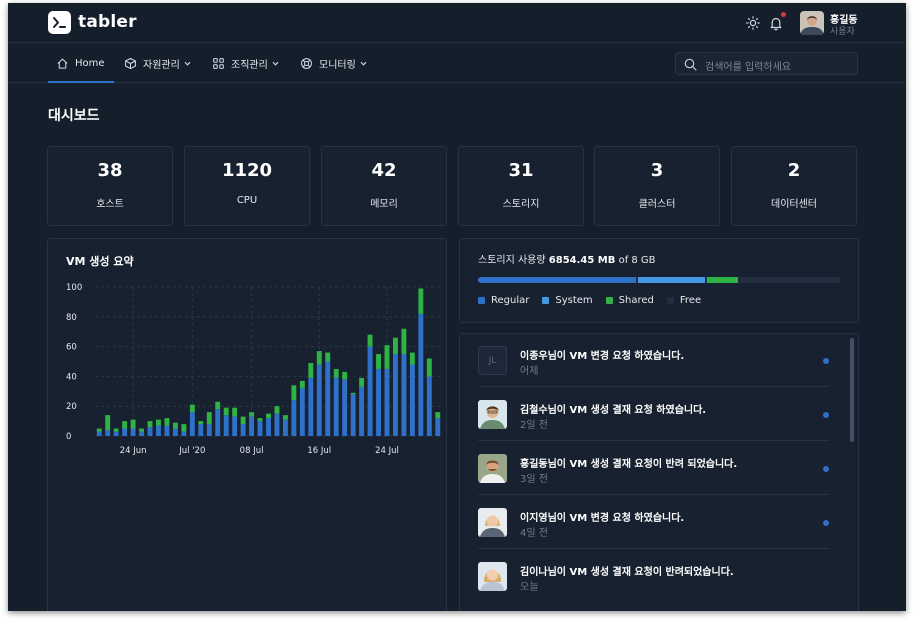 The image size is (913, 625). I want to click on y-tick-label: 40, so click(71, 377).